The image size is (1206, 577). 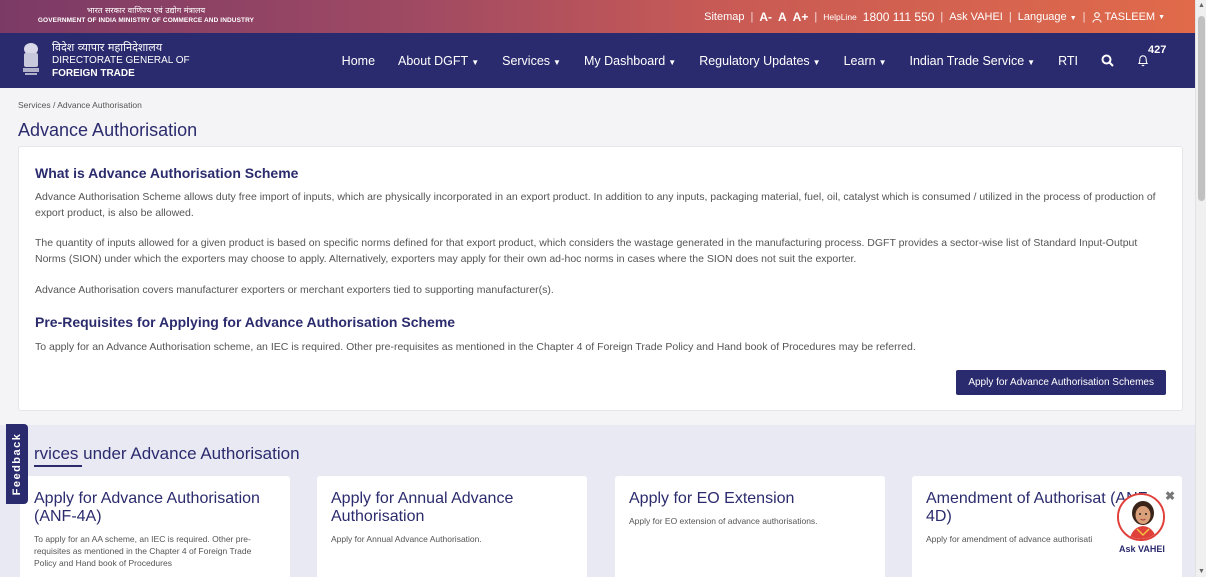 I want to click on close-icon: ✖, so click(x=1170, y=496).